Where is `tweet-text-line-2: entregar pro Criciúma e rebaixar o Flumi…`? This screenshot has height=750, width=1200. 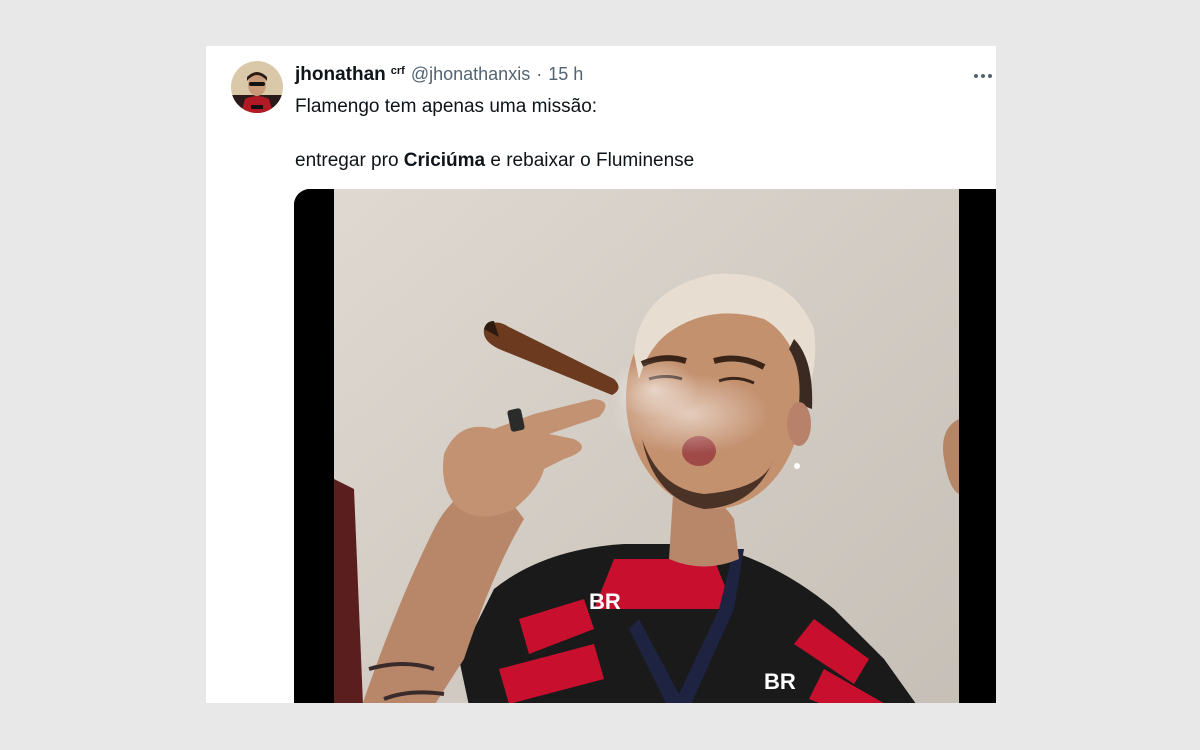
tweet-text-line-2: entregar pro Criciúma e rebaixar o Flumi… is located at coordinates (494, 161).